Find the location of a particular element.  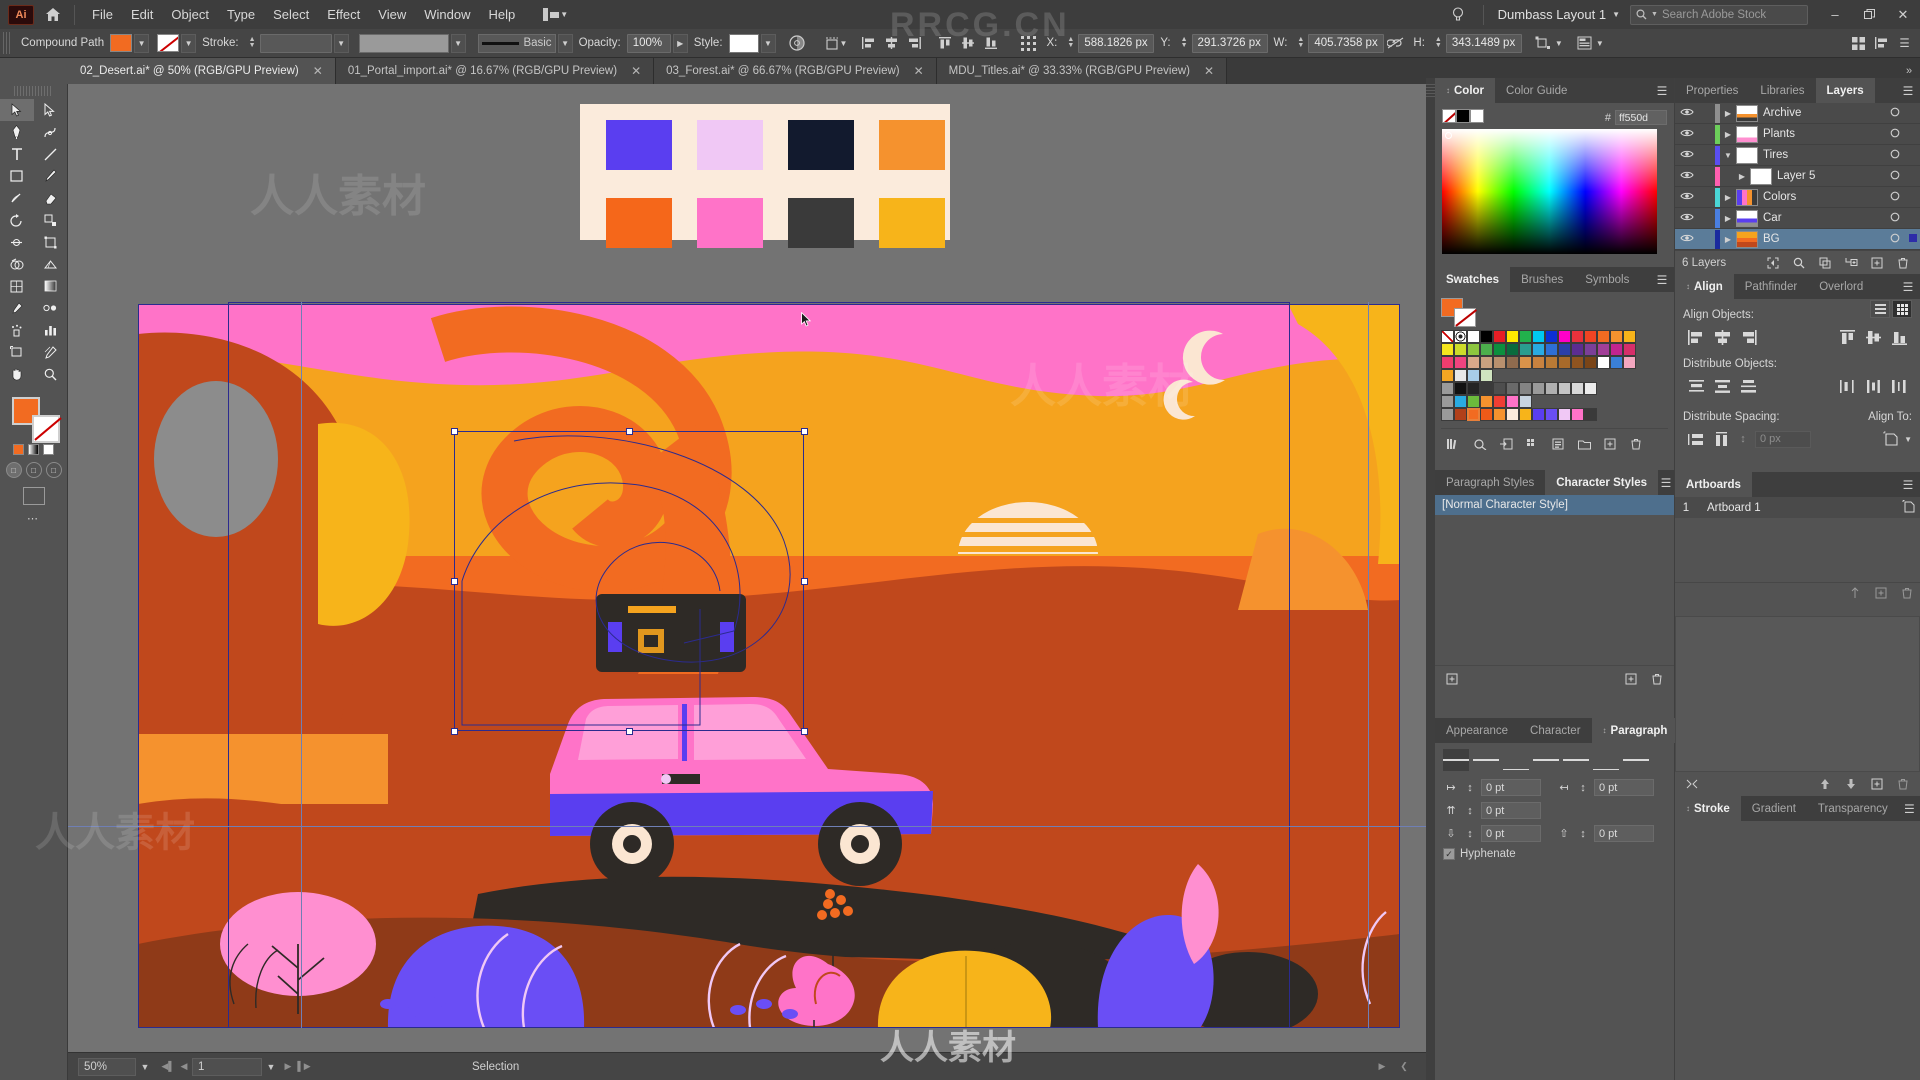

handle-middle-left is located at coordinates (454, 581).